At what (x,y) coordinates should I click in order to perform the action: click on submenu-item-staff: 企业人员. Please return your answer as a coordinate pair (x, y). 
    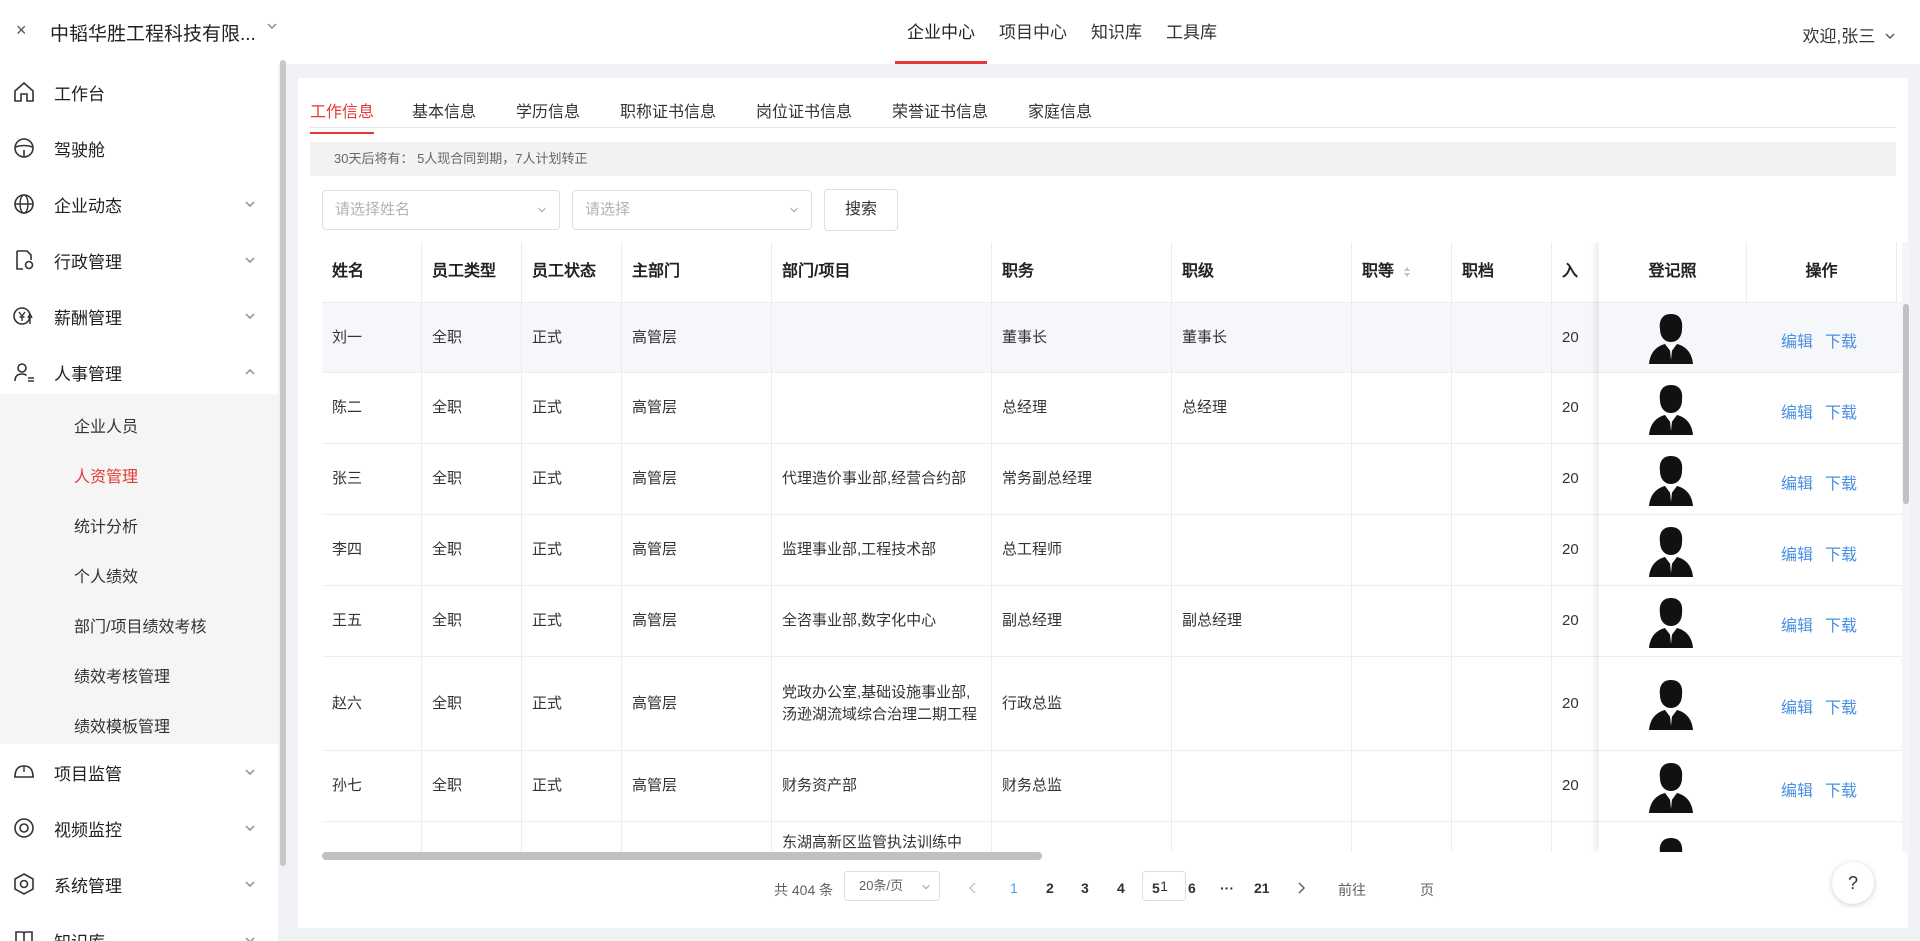
    Looking at the image, I should click on (106, 425).